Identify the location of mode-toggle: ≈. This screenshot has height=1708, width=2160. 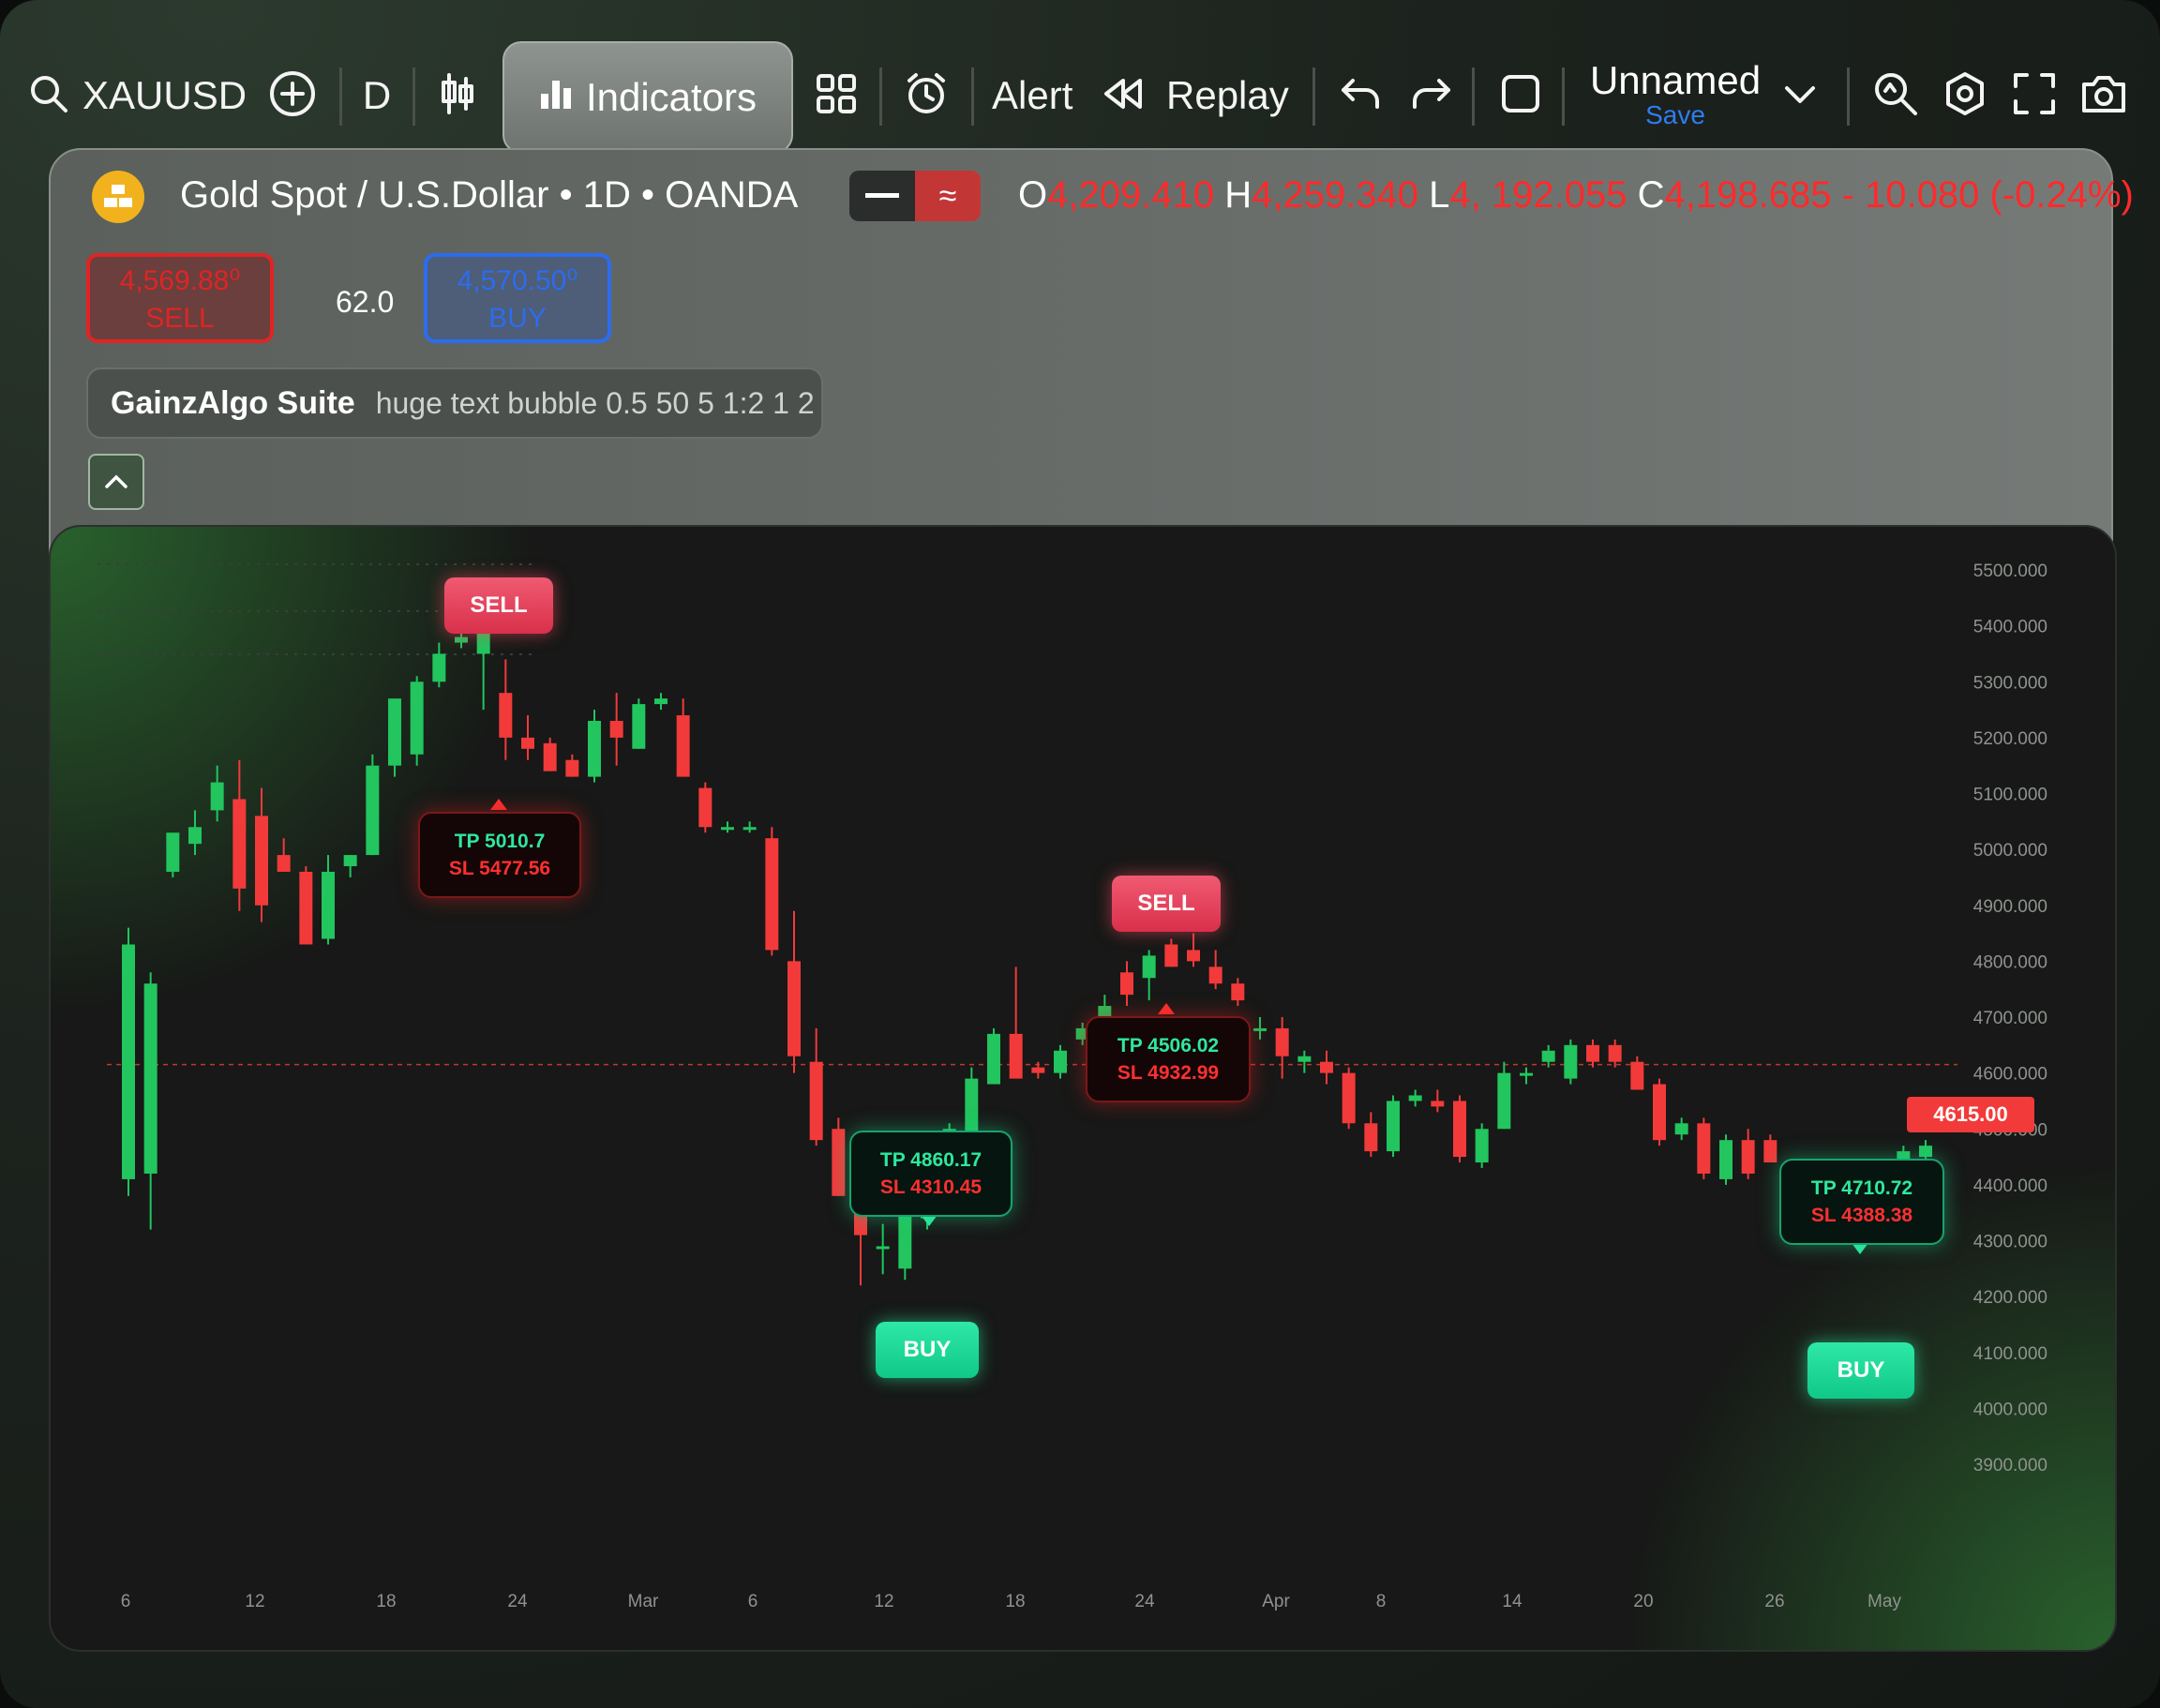
(915, 196).